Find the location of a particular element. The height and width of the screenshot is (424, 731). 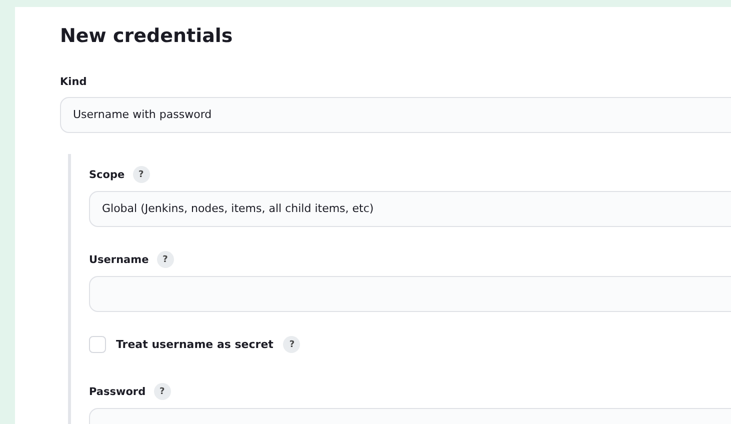

page-title: New credentials is located at coordinates (147, 36).